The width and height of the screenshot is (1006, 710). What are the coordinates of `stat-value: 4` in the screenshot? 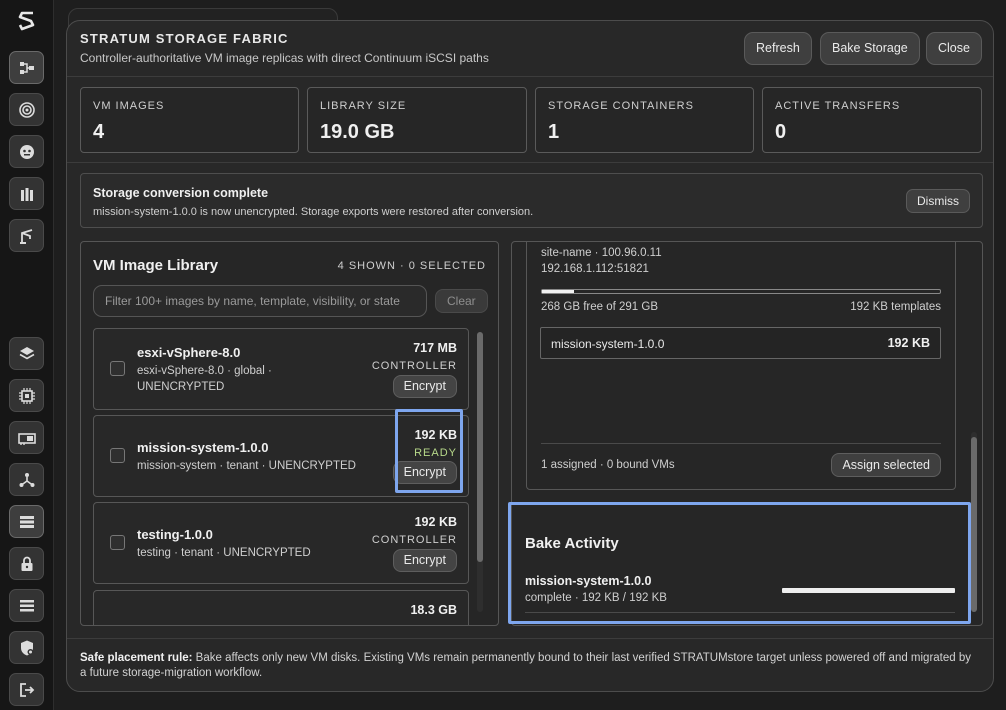 It's located at (99, 132).